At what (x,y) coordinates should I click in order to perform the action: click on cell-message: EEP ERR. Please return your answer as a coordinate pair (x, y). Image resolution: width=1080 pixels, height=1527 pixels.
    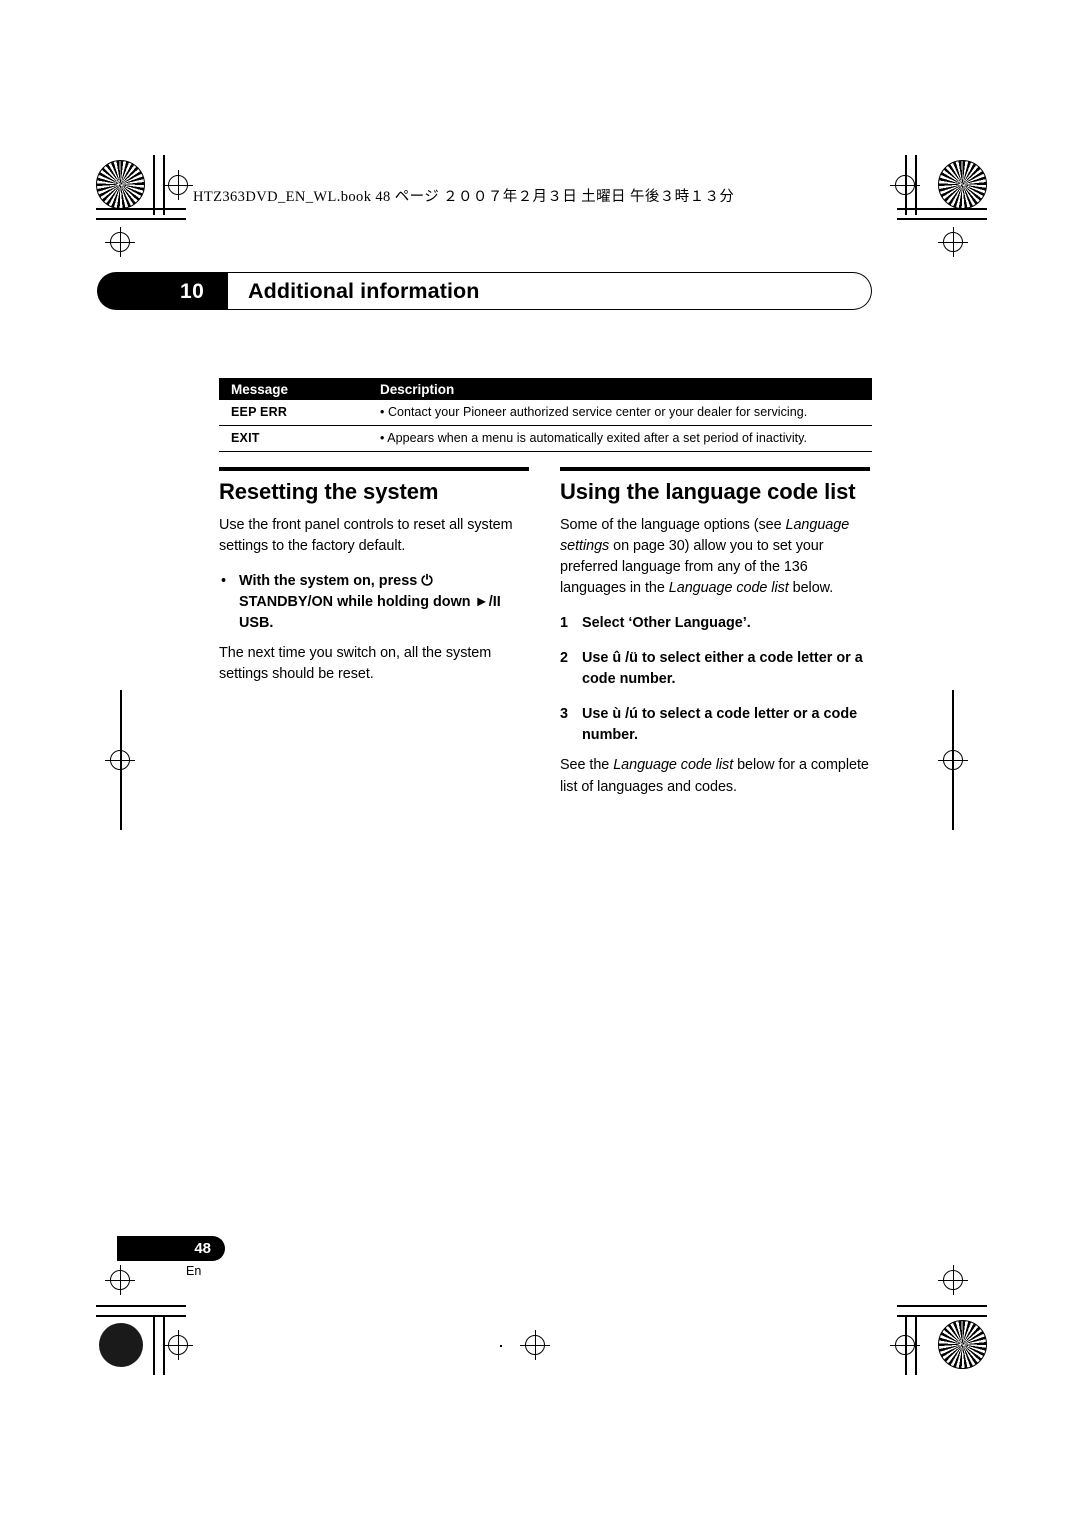
    Looking at the image, I should click on (259, 412).